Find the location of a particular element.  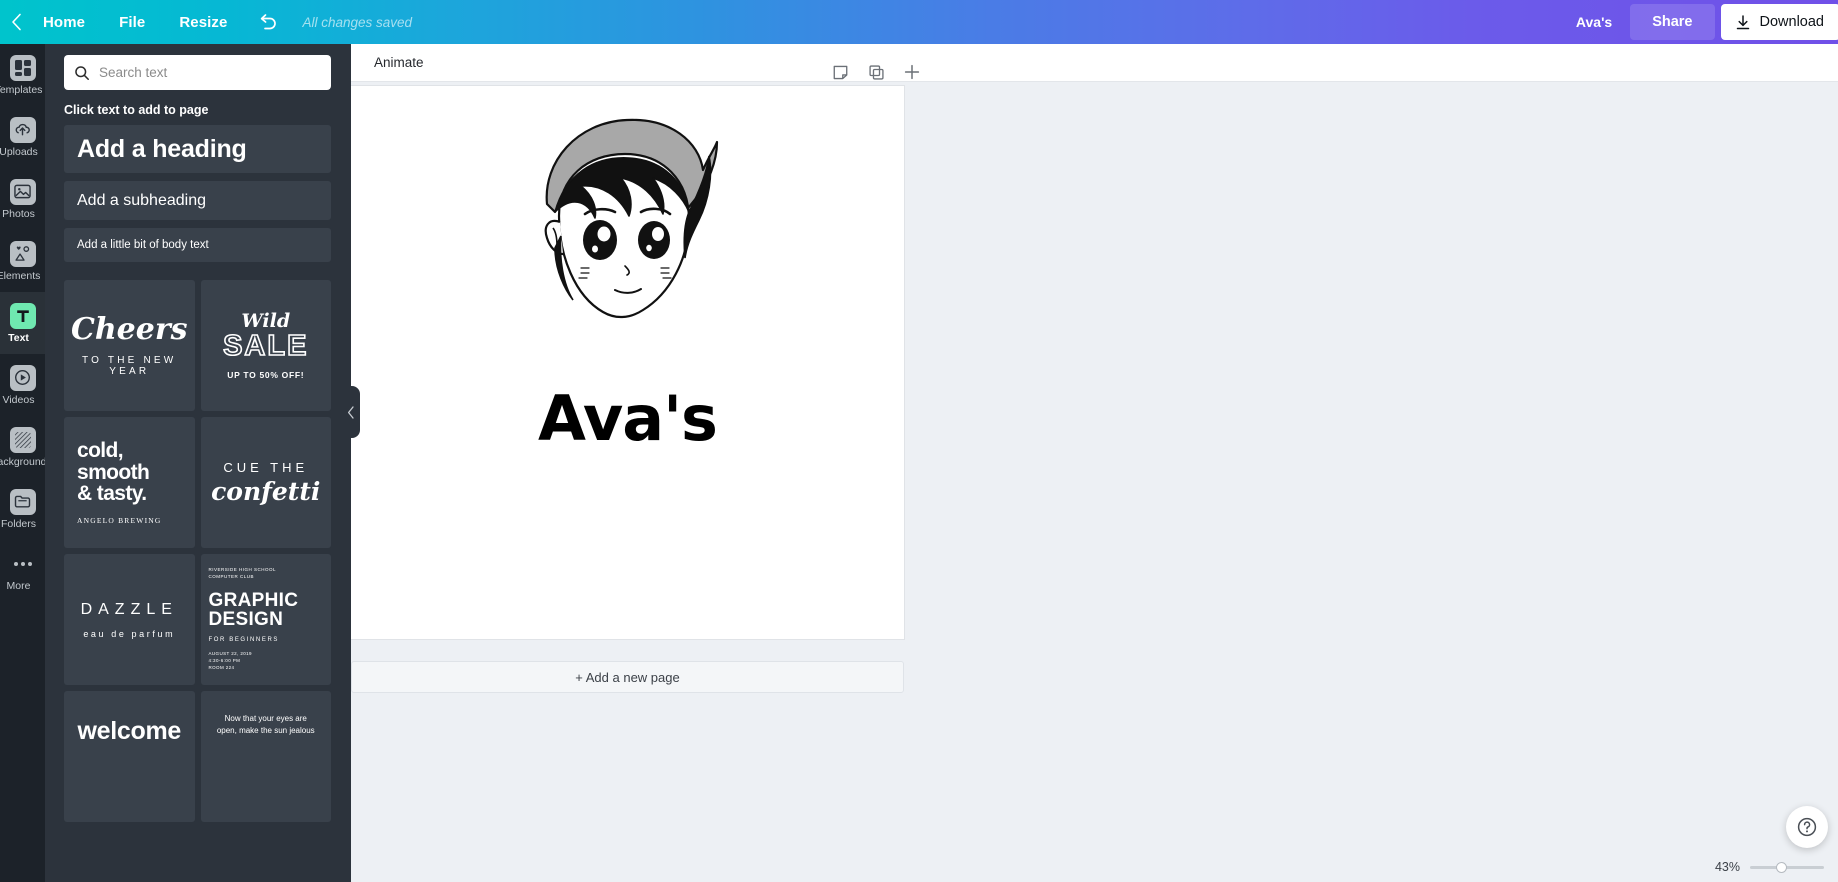

sidebar-item-more: More is located at coordinates (22, 571).